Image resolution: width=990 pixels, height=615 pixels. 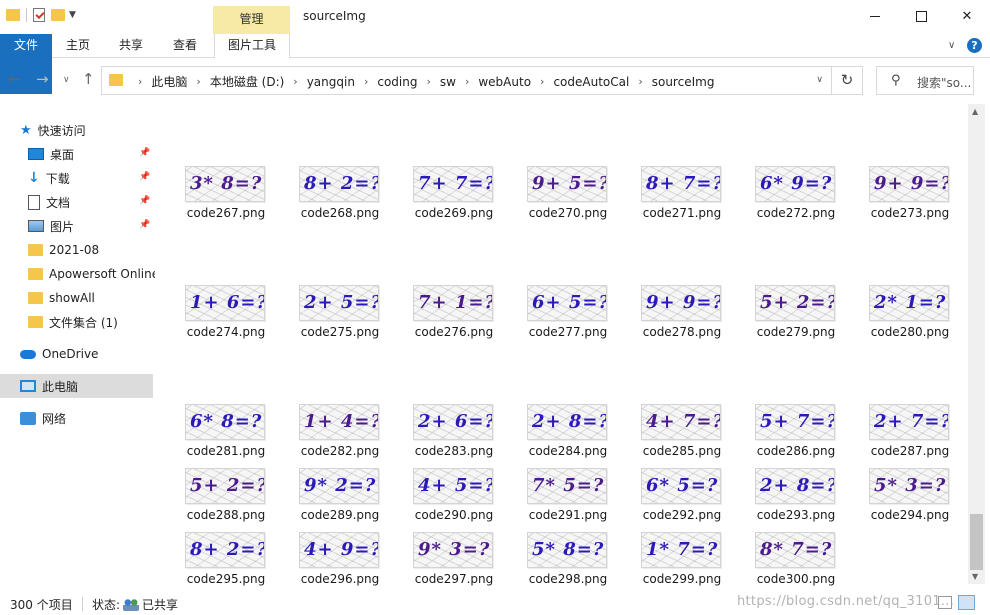 I want to click on file-name: code280.png, so click(x=910, y=332).